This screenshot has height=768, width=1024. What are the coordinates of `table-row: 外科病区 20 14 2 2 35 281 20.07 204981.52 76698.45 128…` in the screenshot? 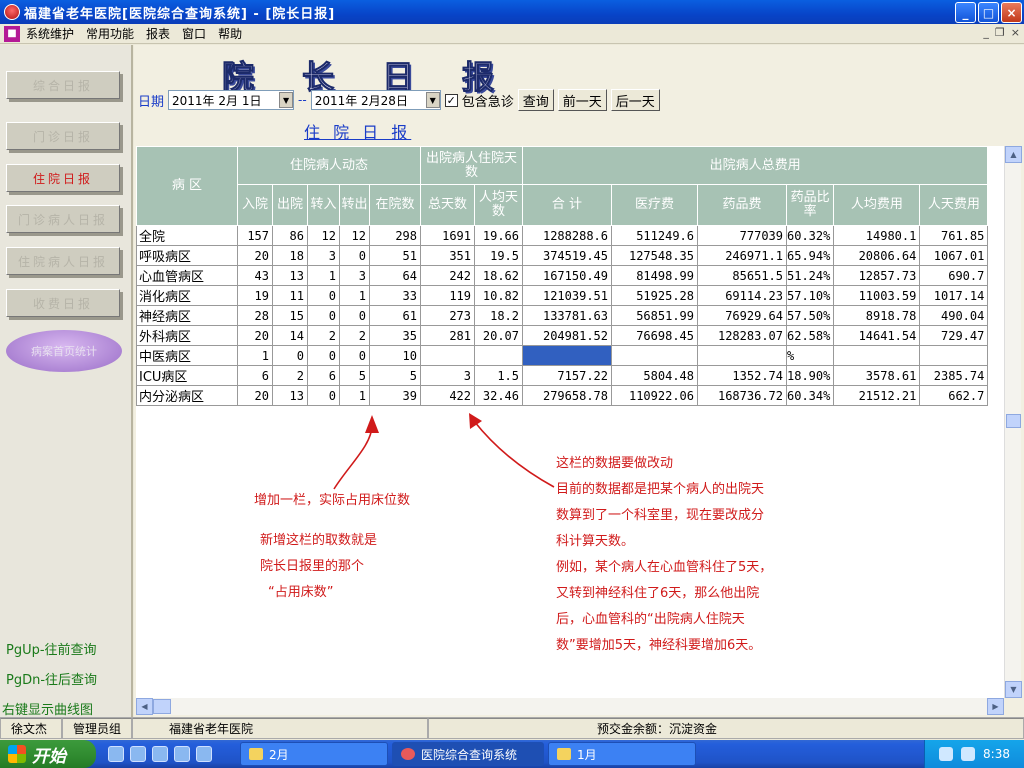 It's located at (562, 335).